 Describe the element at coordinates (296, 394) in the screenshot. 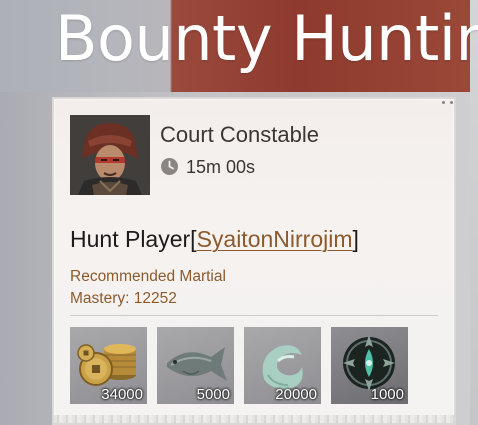

I see `reward-amount: 20000` at that location.